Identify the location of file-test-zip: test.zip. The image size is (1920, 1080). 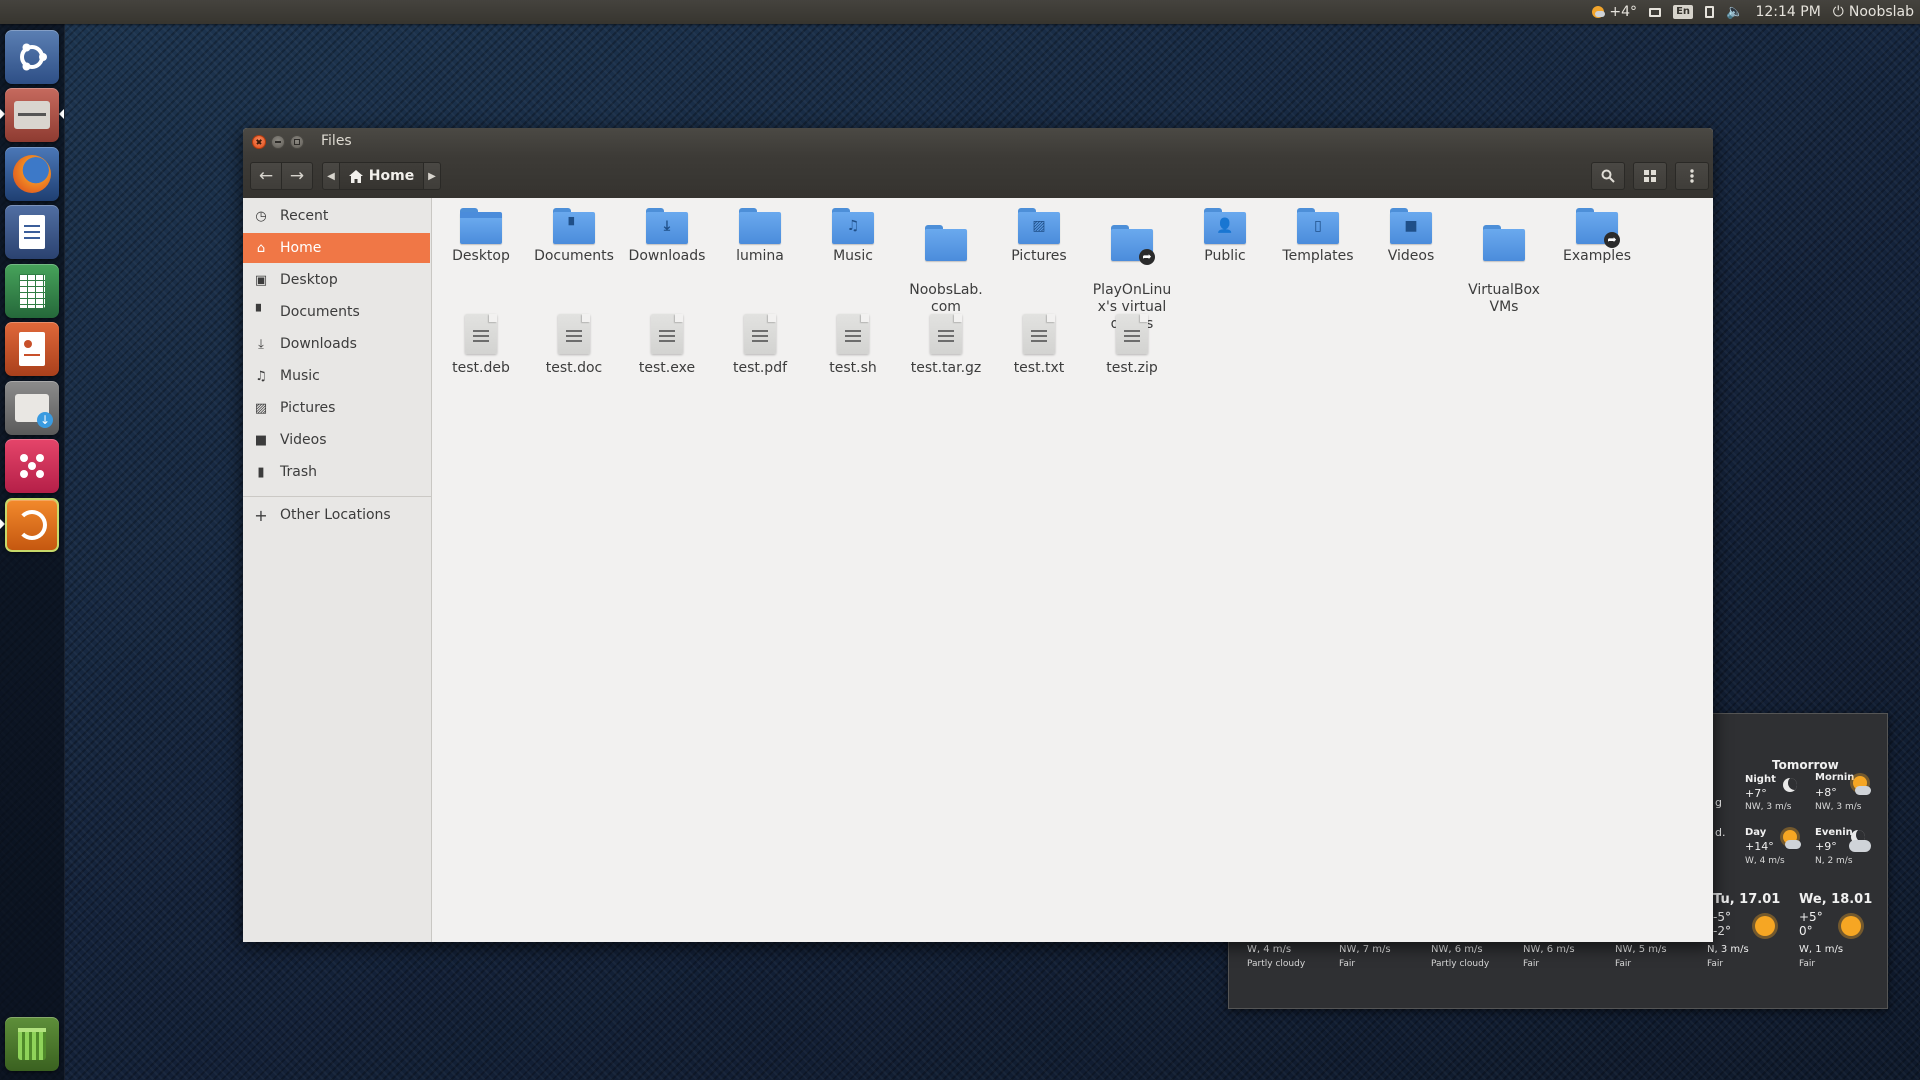
(1132, 341).